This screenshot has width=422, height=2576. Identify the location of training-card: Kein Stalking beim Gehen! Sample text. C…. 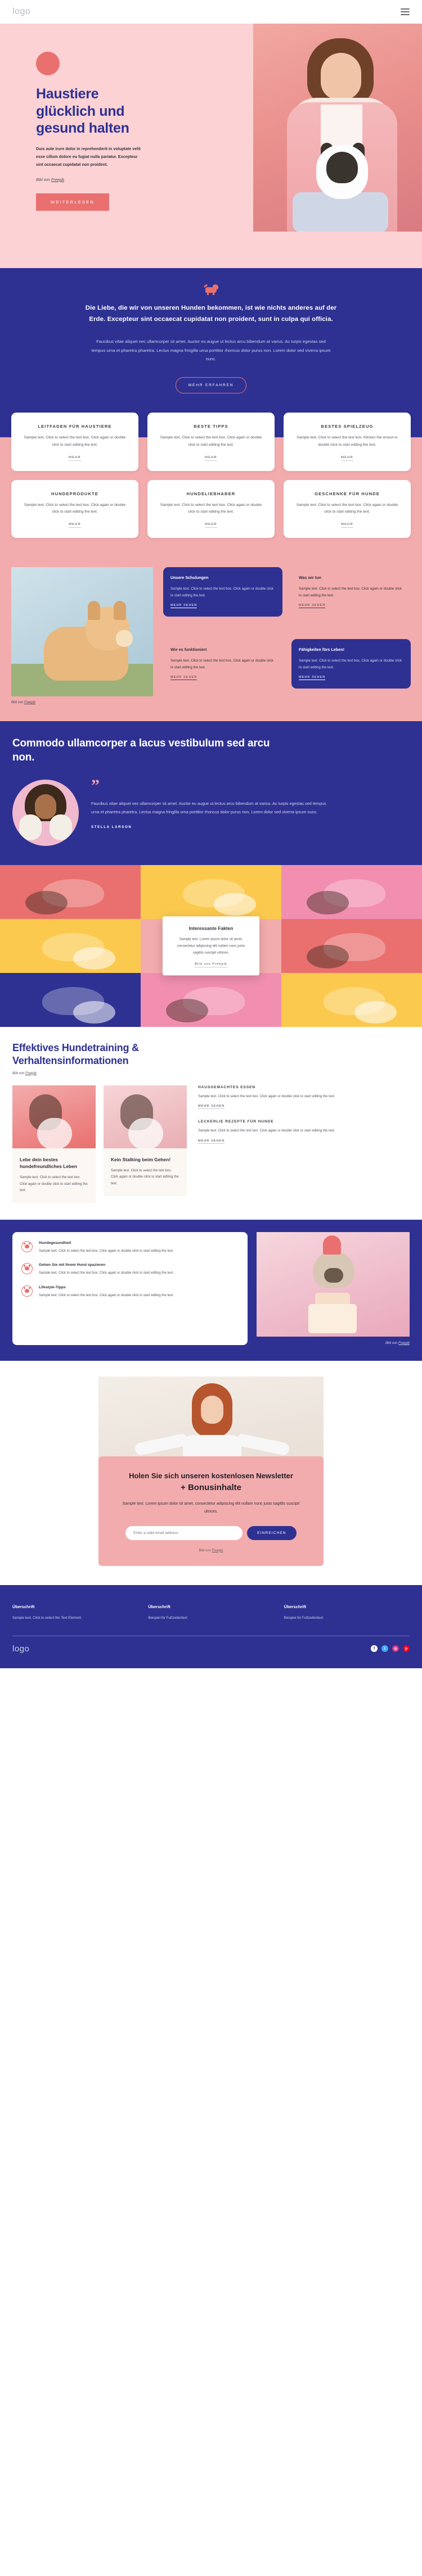
(145, 1144).